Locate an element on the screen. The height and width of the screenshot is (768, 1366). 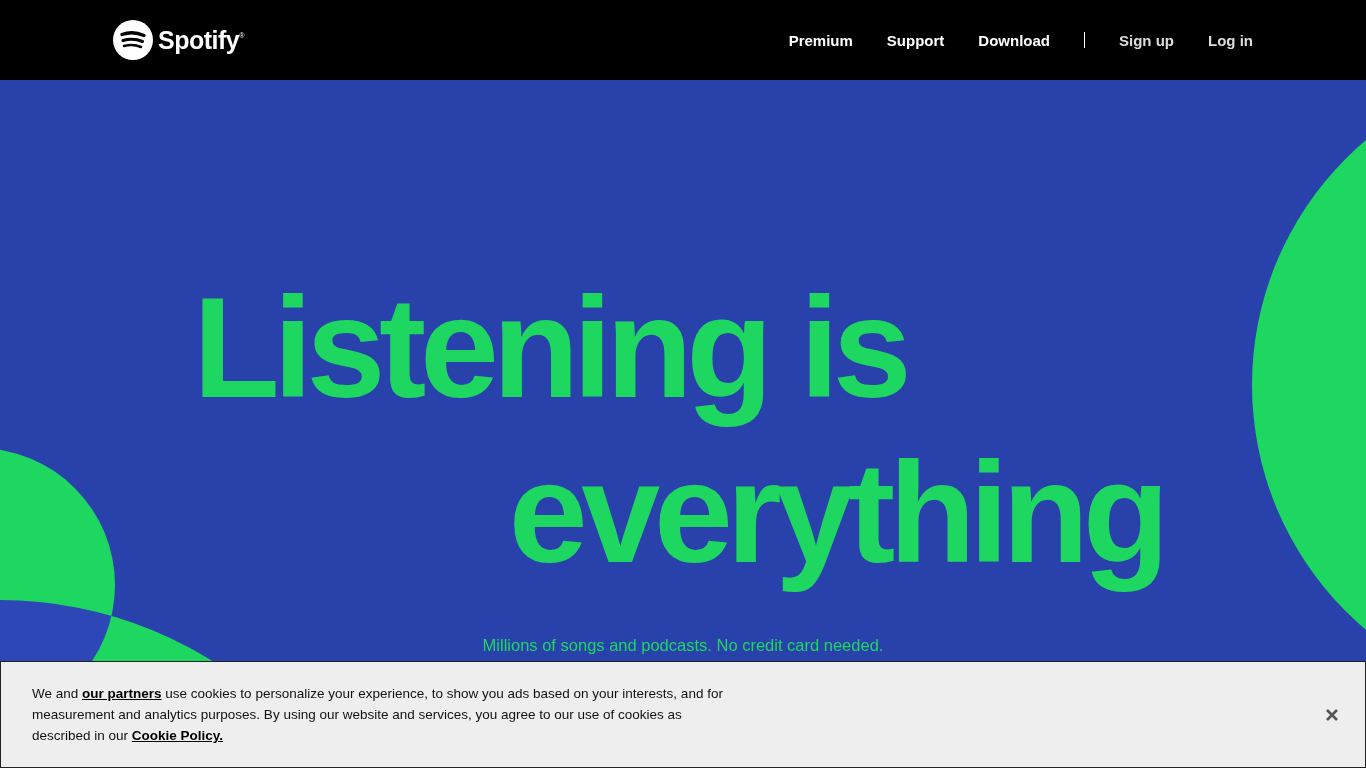
cookie-notice-text: We and our partners use cookies to personalize your experience, to show you ads based on your interests, and for measurement and analytics purposes. By using our website and services, you agree to our use of cookies as described in our Cookie Policy. is located at coordinates (378, 715).